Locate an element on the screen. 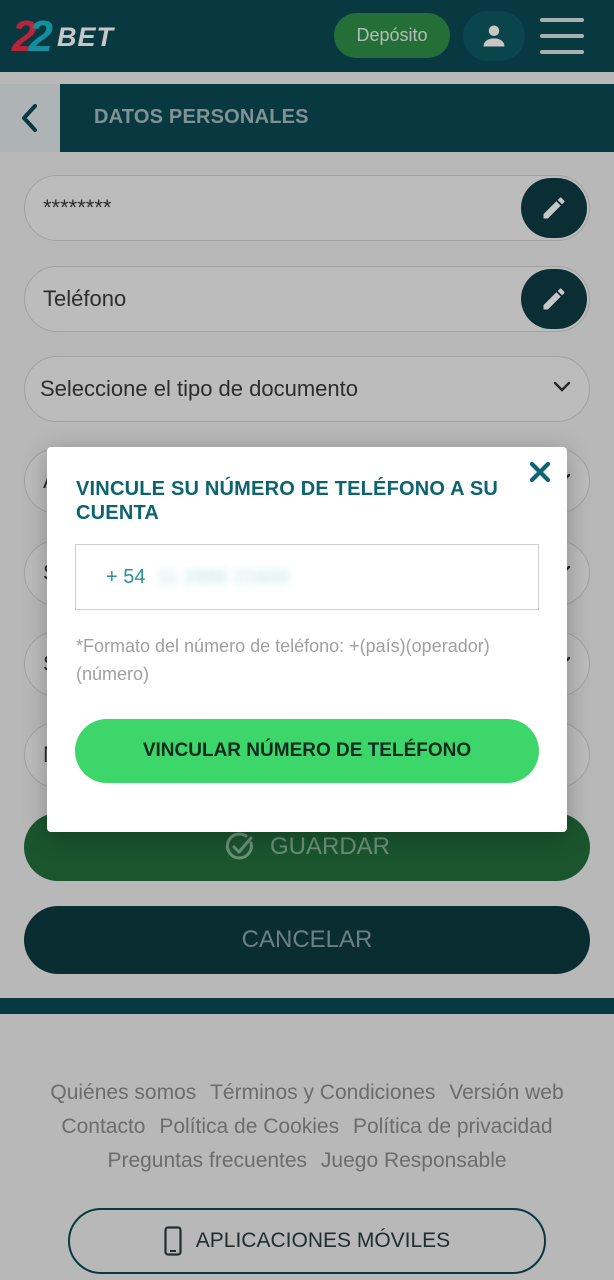 This screenshot has width=614, height=1280. close-icon is located at coordinates (540, 472).